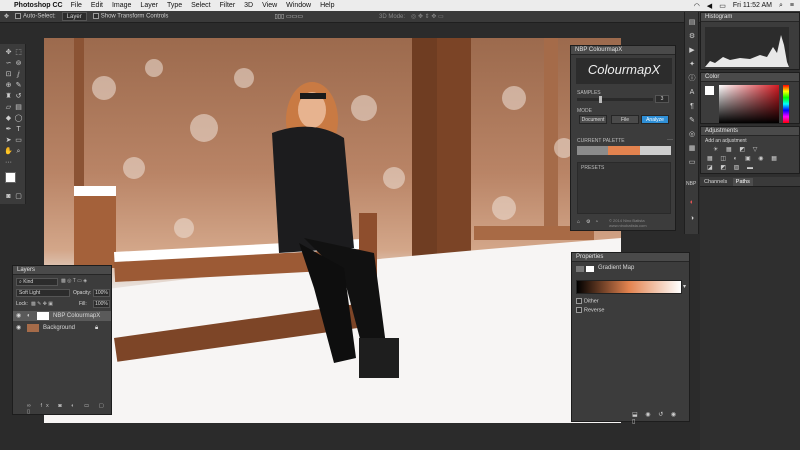 This screenshot has width=800, height=450. I want to click on blur-icon: ◆, so click(8, 118).